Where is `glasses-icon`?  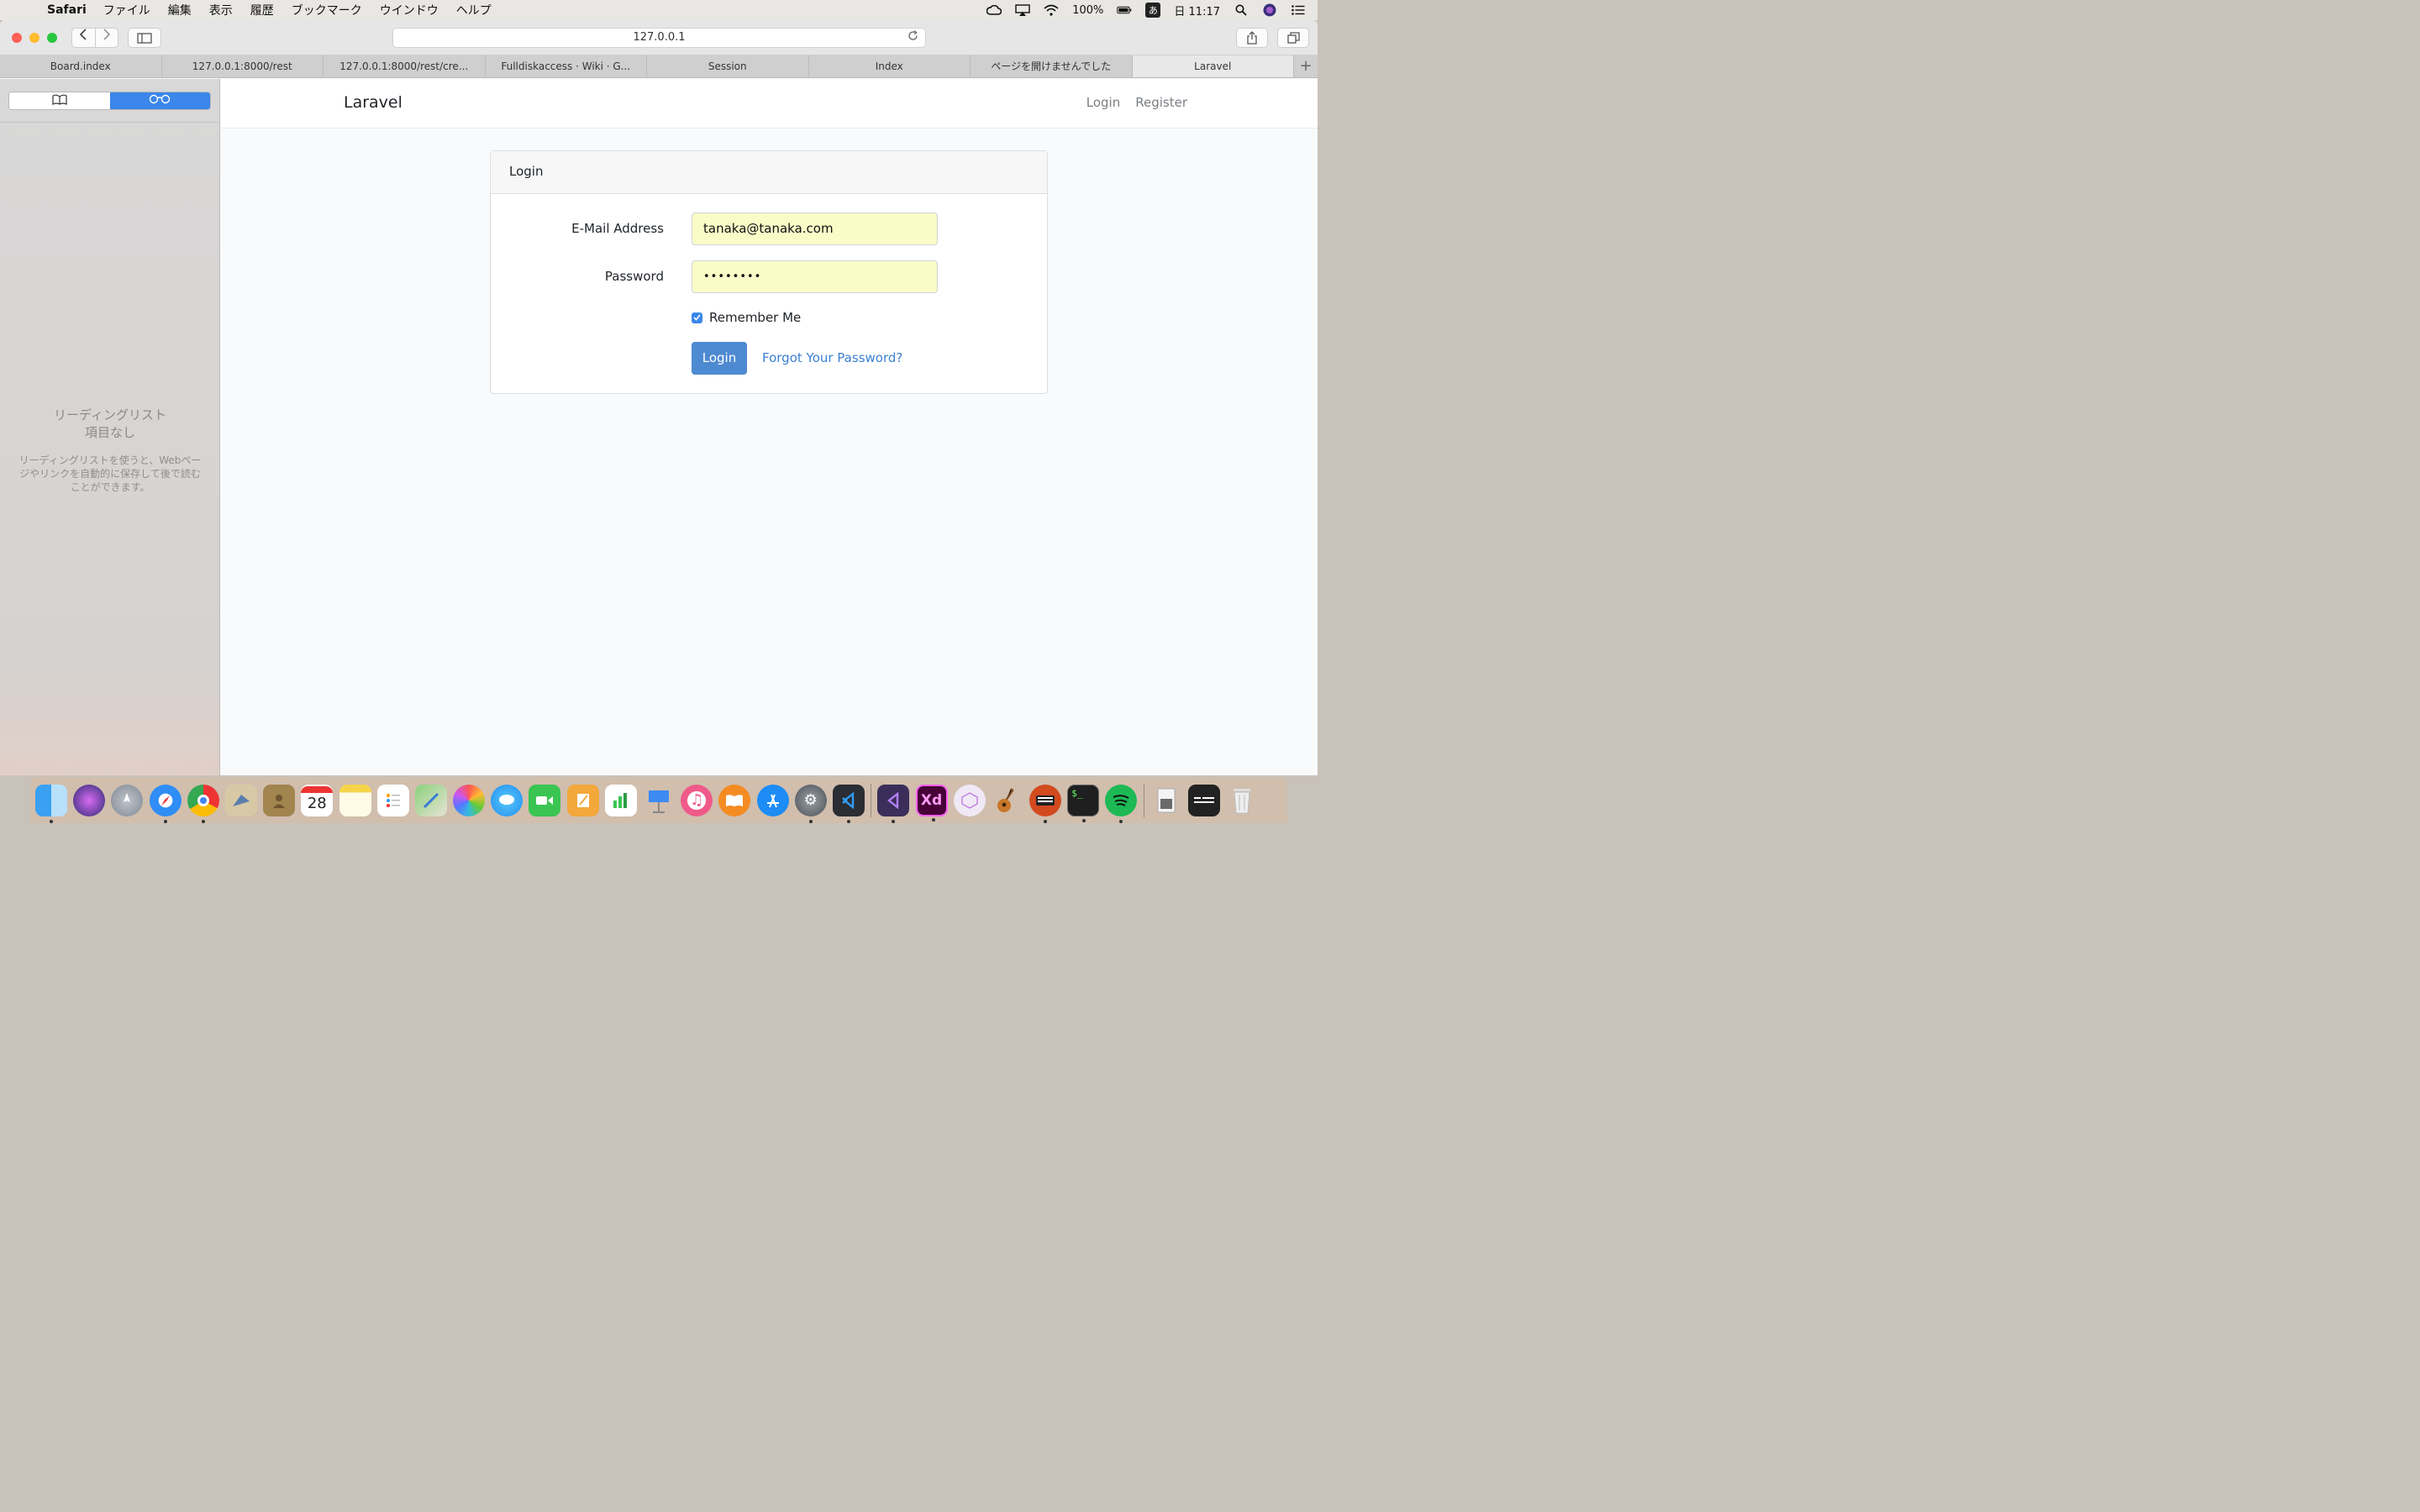 glasses-icon is located at coordinates (159, 101).